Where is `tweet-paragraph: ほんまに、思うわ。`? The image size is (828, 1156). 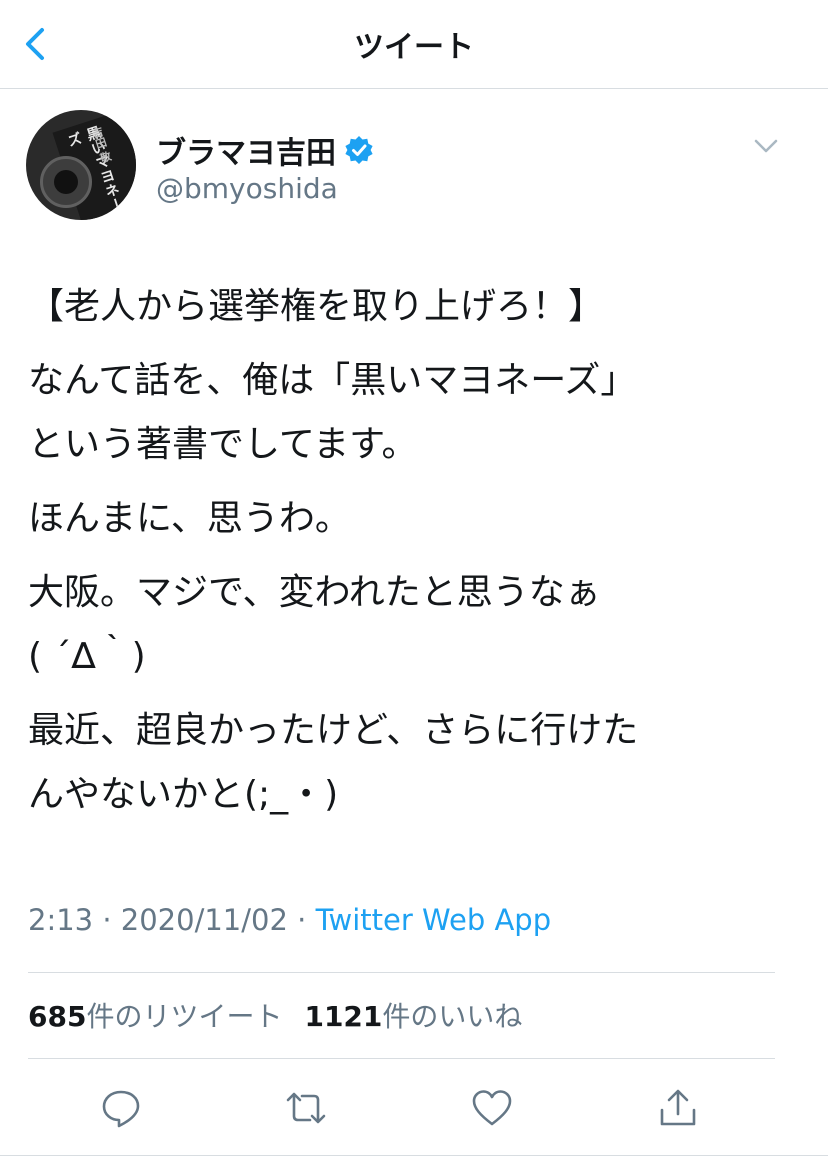 tweet-paragraph: ほんまに、思うわ。 is located at coordinates (189, 518).